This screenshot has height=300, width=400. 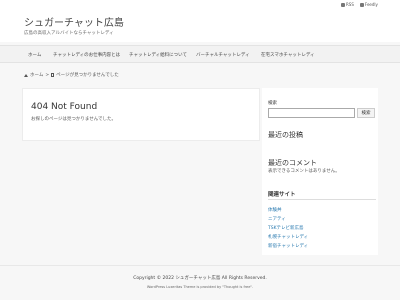 What do you see at coordinates (304, 171) in the screenshot?
I see `no-comments-text: 表示できるコメントはありません。` at bounding box center [304, 171].